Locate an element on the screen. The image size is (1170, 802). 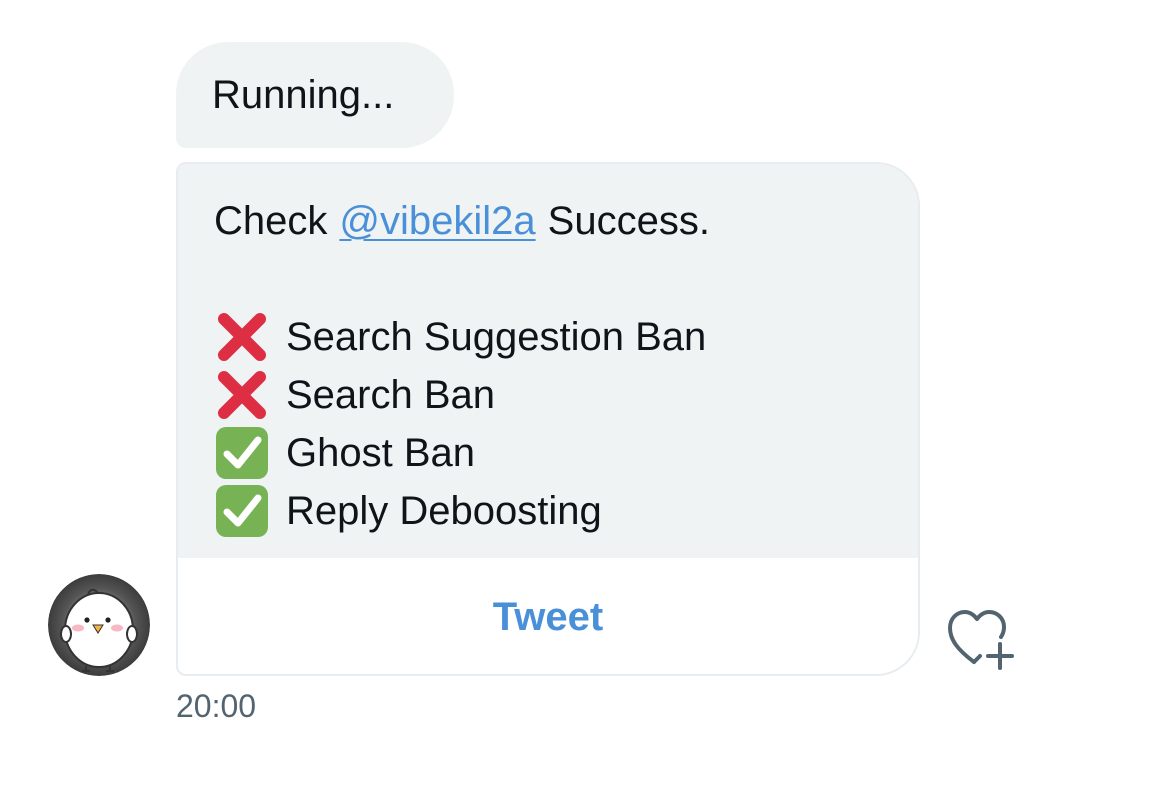
result-label: Search Suggestion Ban is located at coordinates (496, 337).